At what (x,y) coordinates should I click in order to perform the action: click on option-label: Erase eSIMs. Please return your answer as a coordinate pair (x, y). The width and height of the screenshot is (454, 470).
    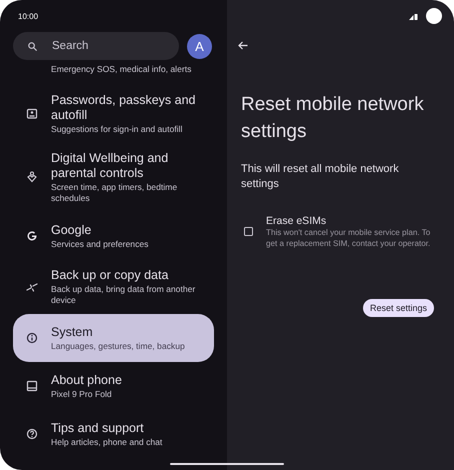
    Looking at the image, I should click on (297, 221).